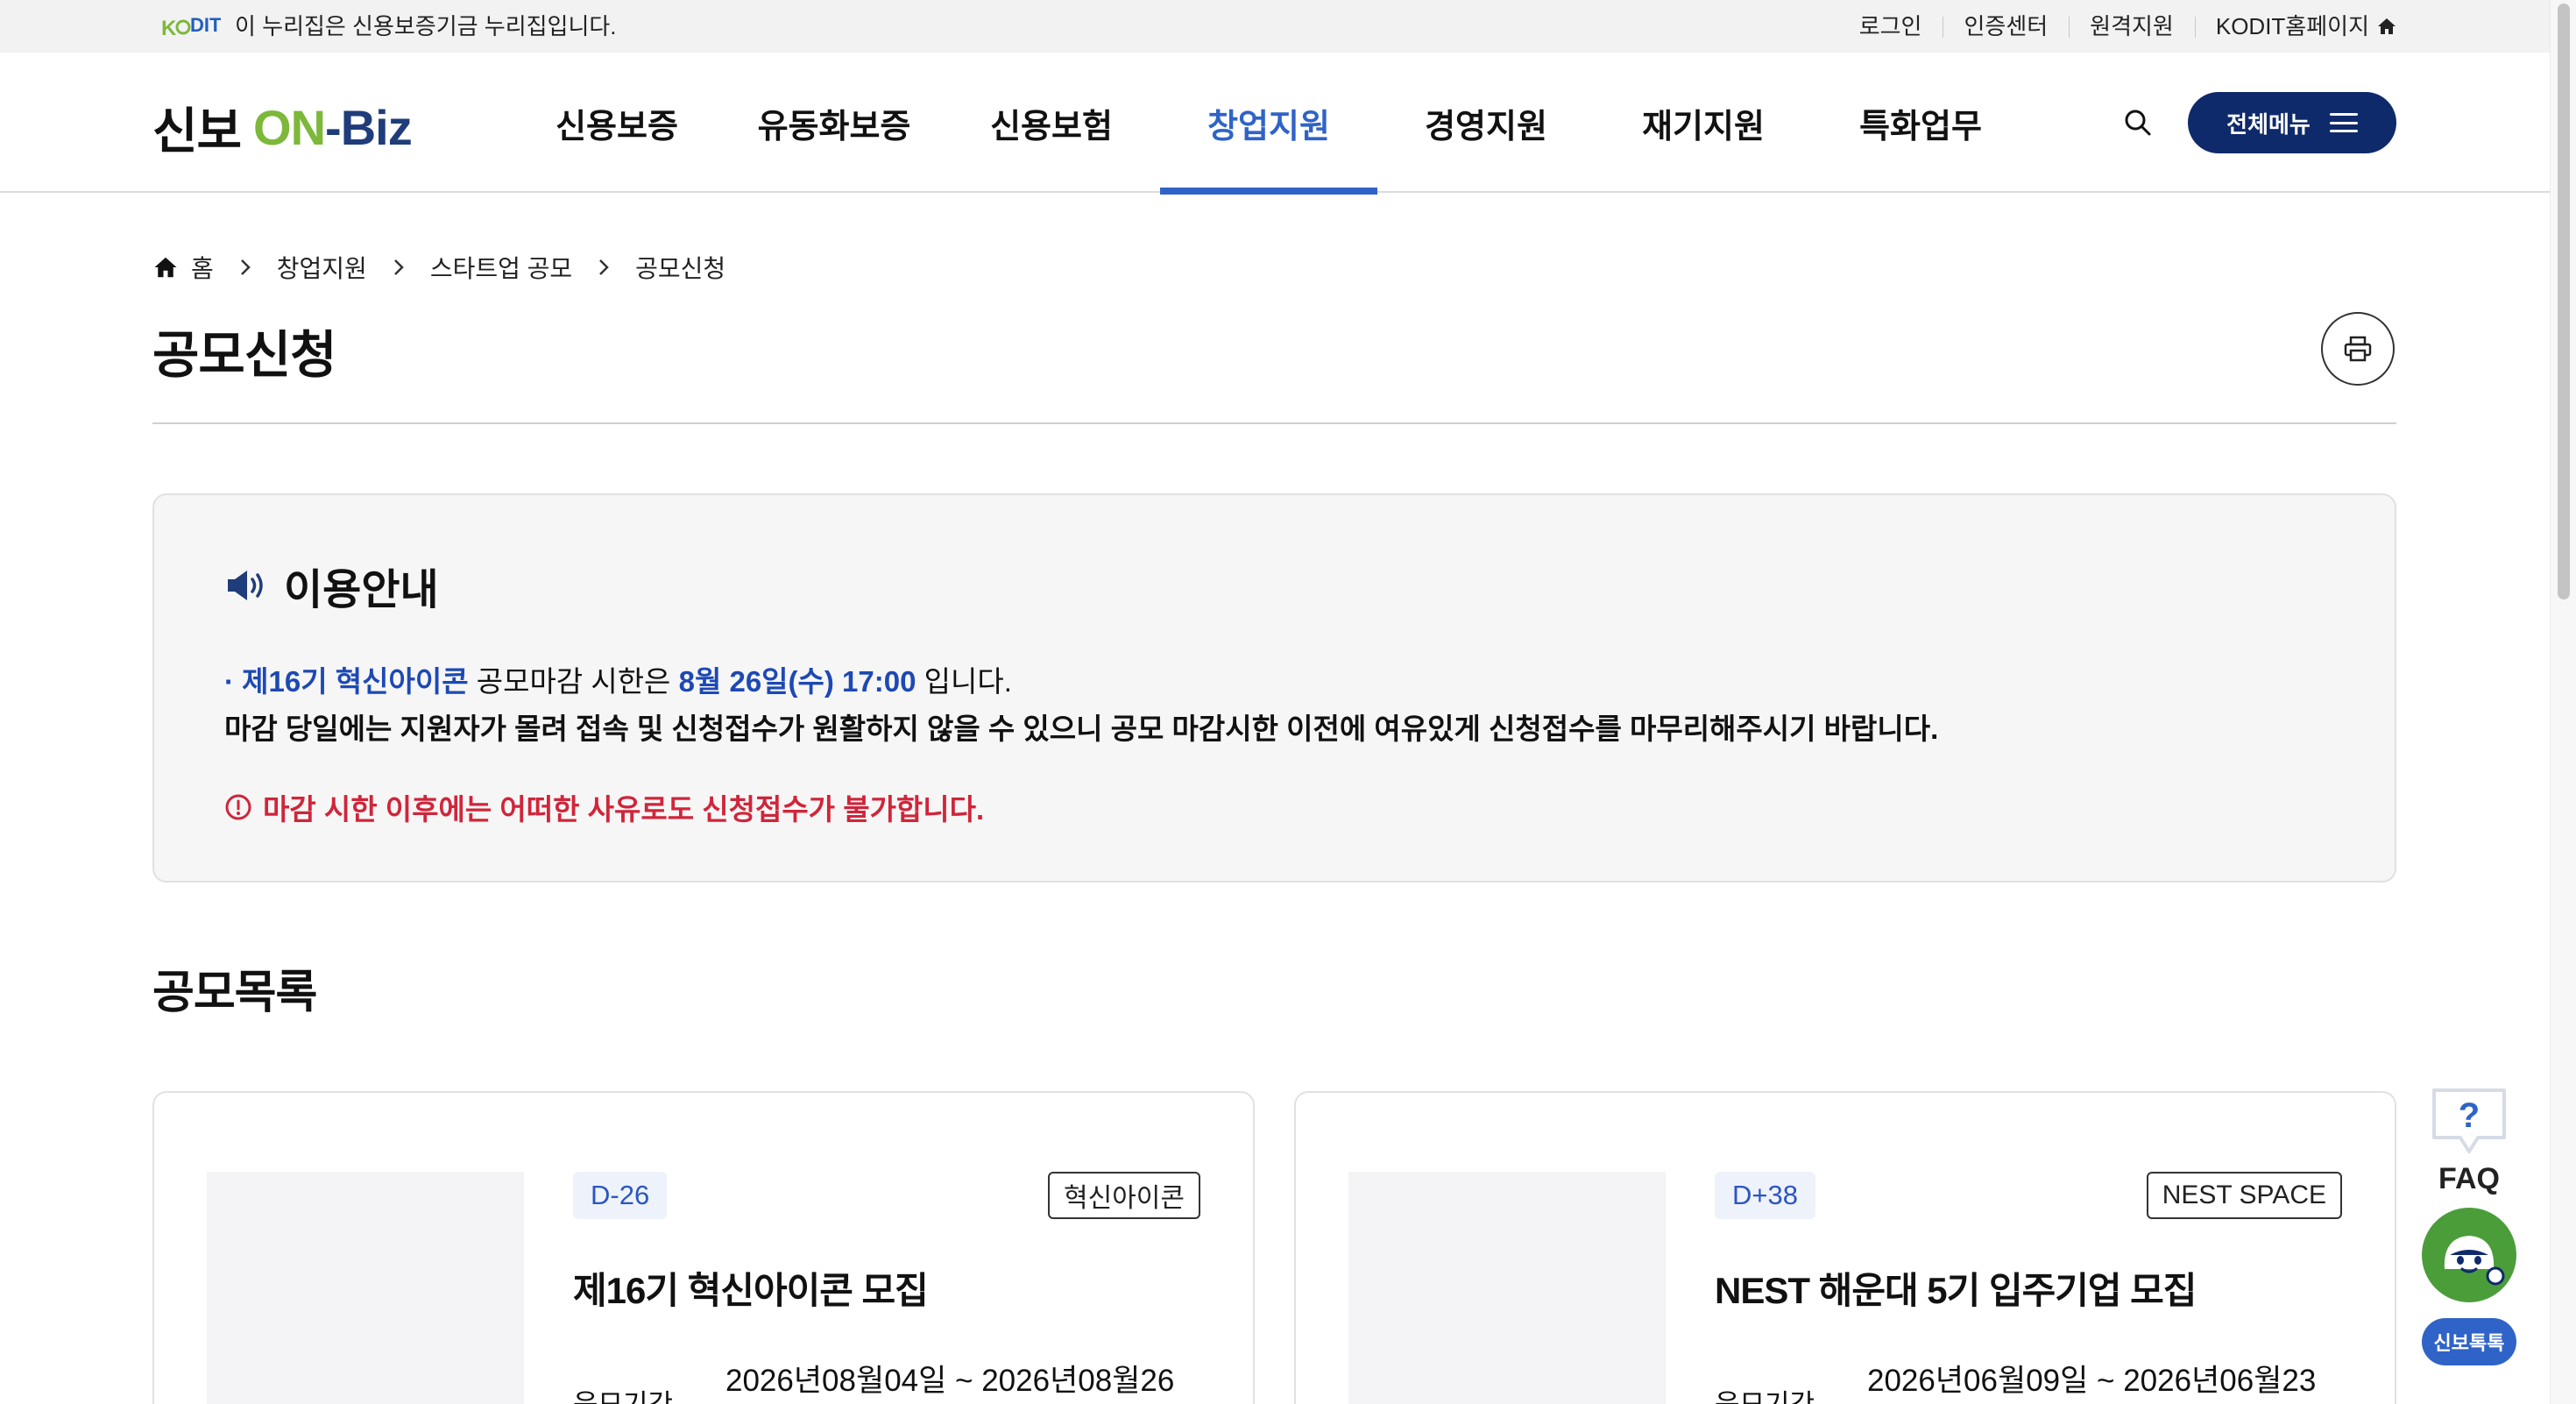 The image size is (2576, 1404). I want to click on nav-credit-guarantee: 신용보증, so click(616, 123).